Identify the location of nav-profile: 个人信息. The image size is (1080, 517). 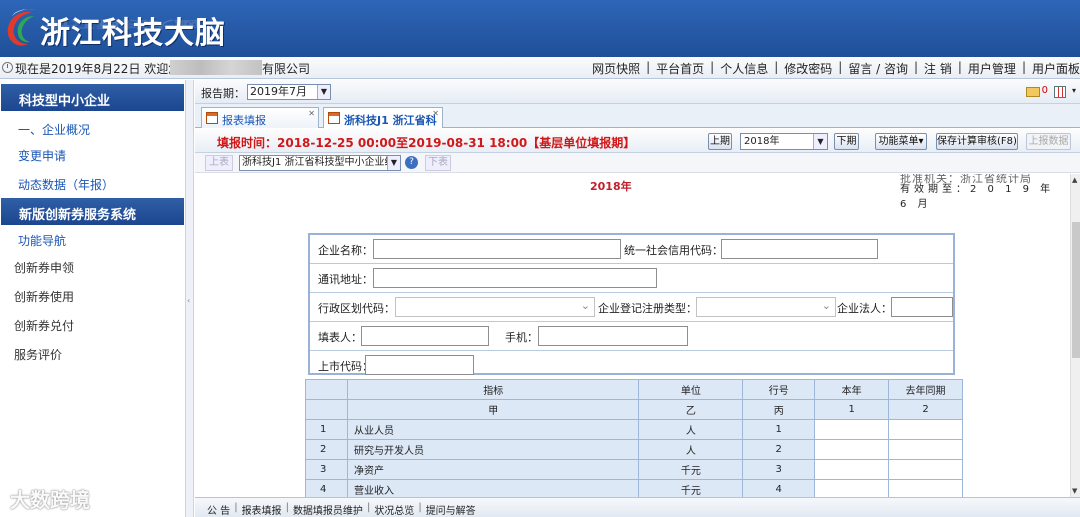
(744, 68).